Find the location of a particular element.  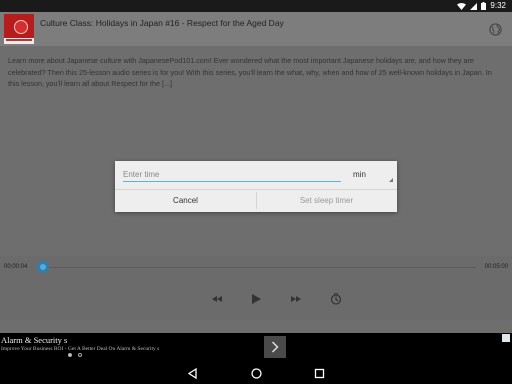

back-icon is located at coordinates (192, 373).